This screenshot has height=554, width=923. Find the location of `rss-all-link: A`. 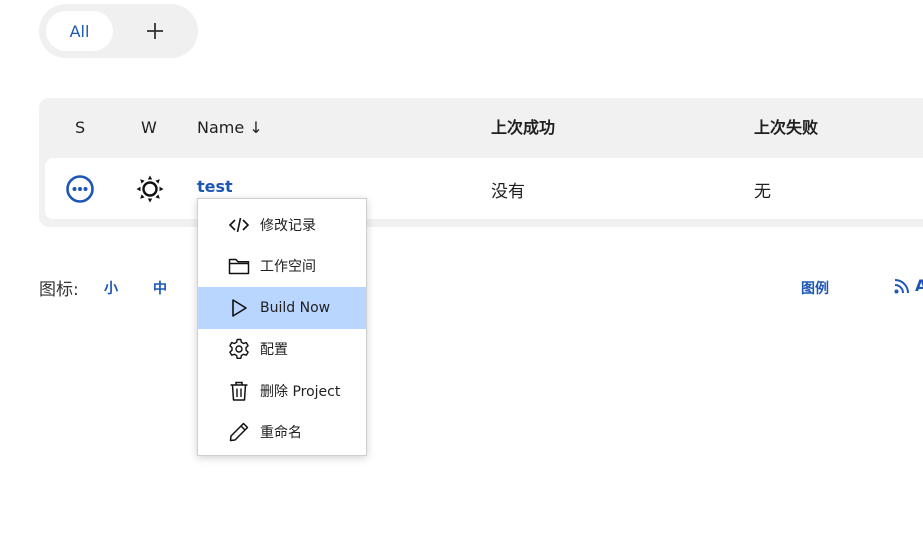

rss-all-link: A is located at coordinates (908, 285).